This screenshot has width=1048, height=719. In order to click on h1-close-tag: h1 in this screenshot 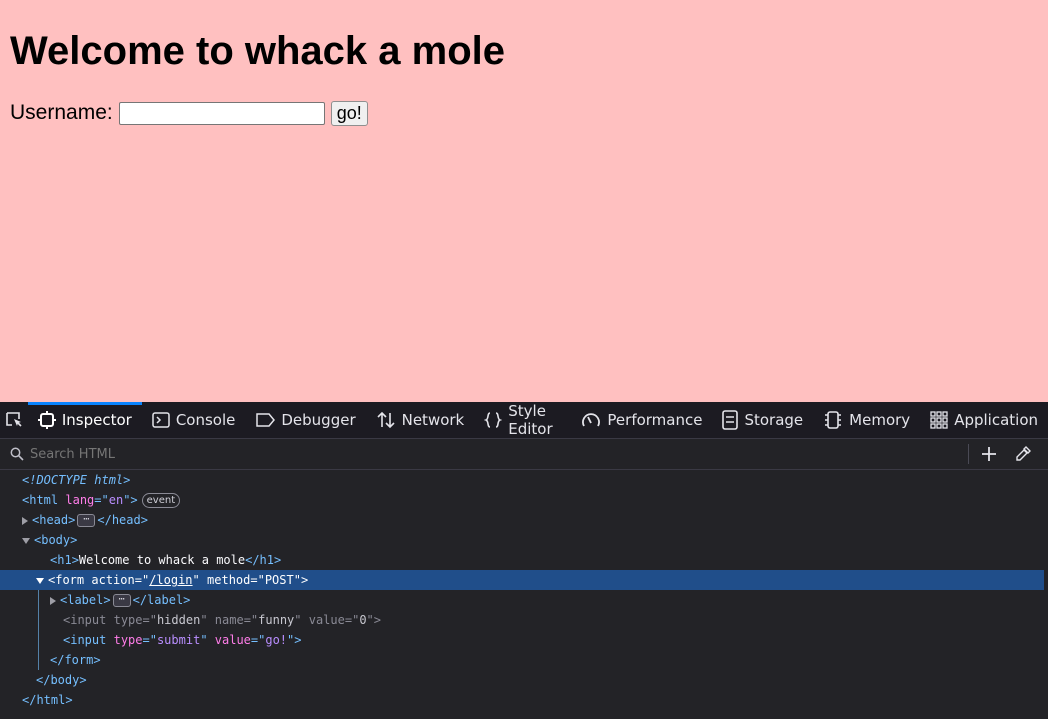, I will do `click(266, 560)`.